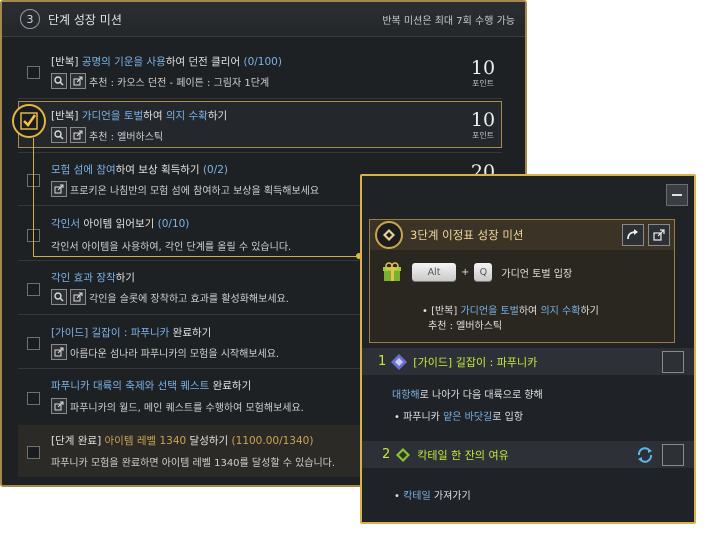  What do you see at coordinates (463, 455) in the screenshot?
I see `section-title: 칵테일 한 잔의 여유` at bounding box center [463, 455].